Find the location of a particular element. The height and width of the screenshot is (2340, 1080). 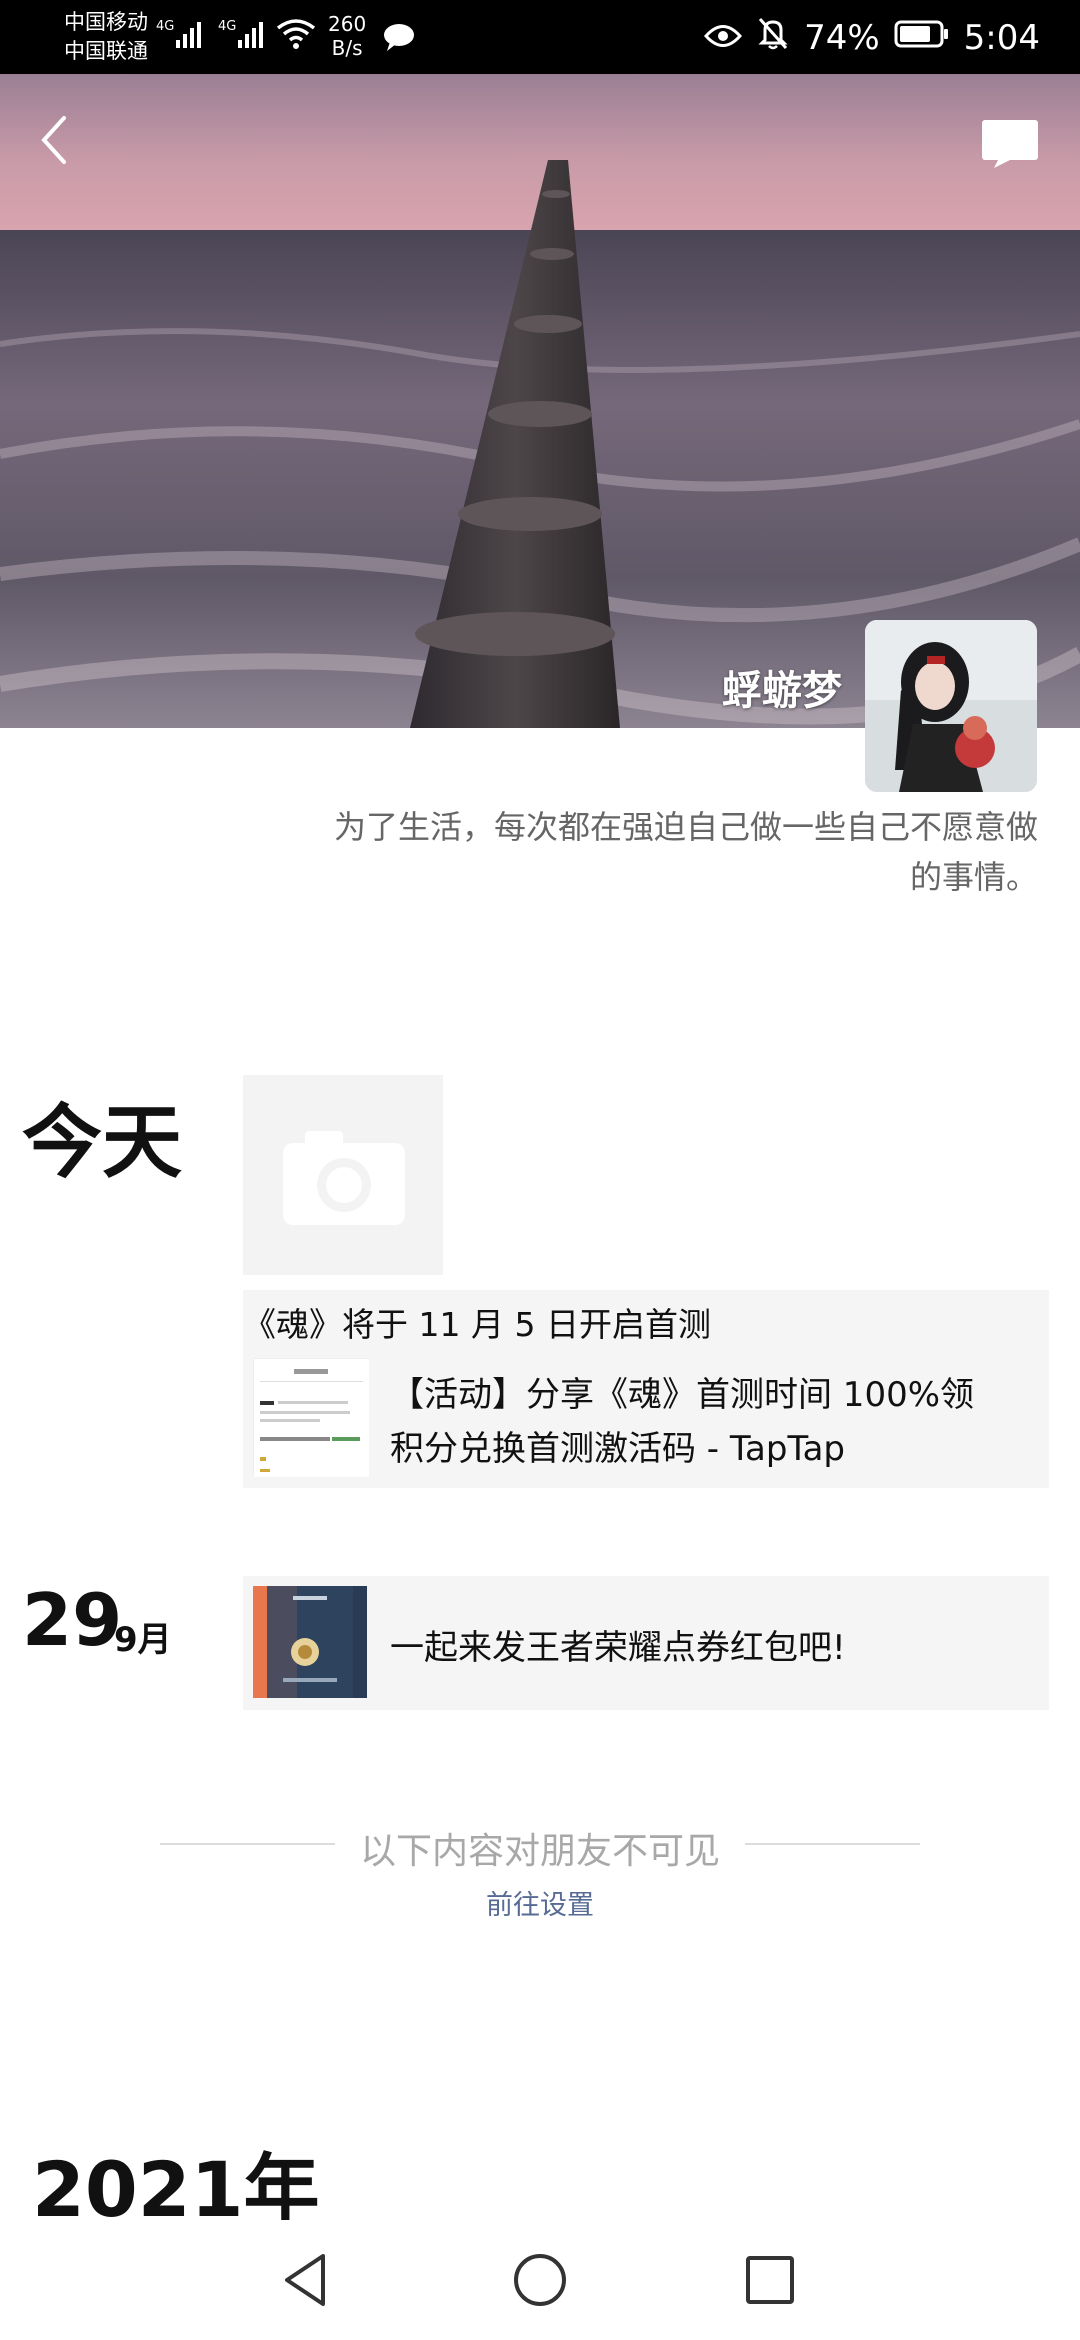

post-photo-button is located at coordinates (343, 1175).